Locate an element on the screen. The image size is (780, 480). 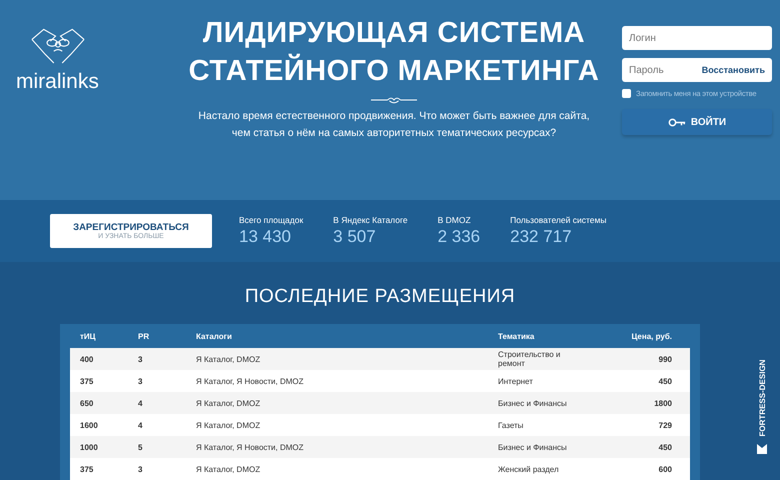
stat-value: 232 717 is located at coordinates (541, 237).